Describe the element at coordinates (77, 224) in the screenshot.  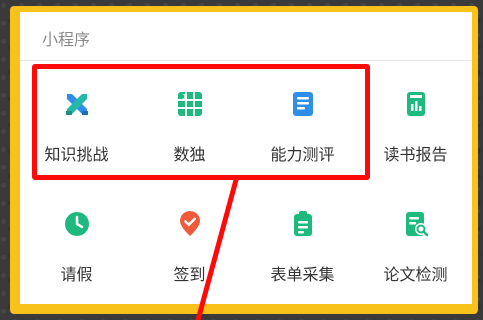
I see `clock-icon` at that location.